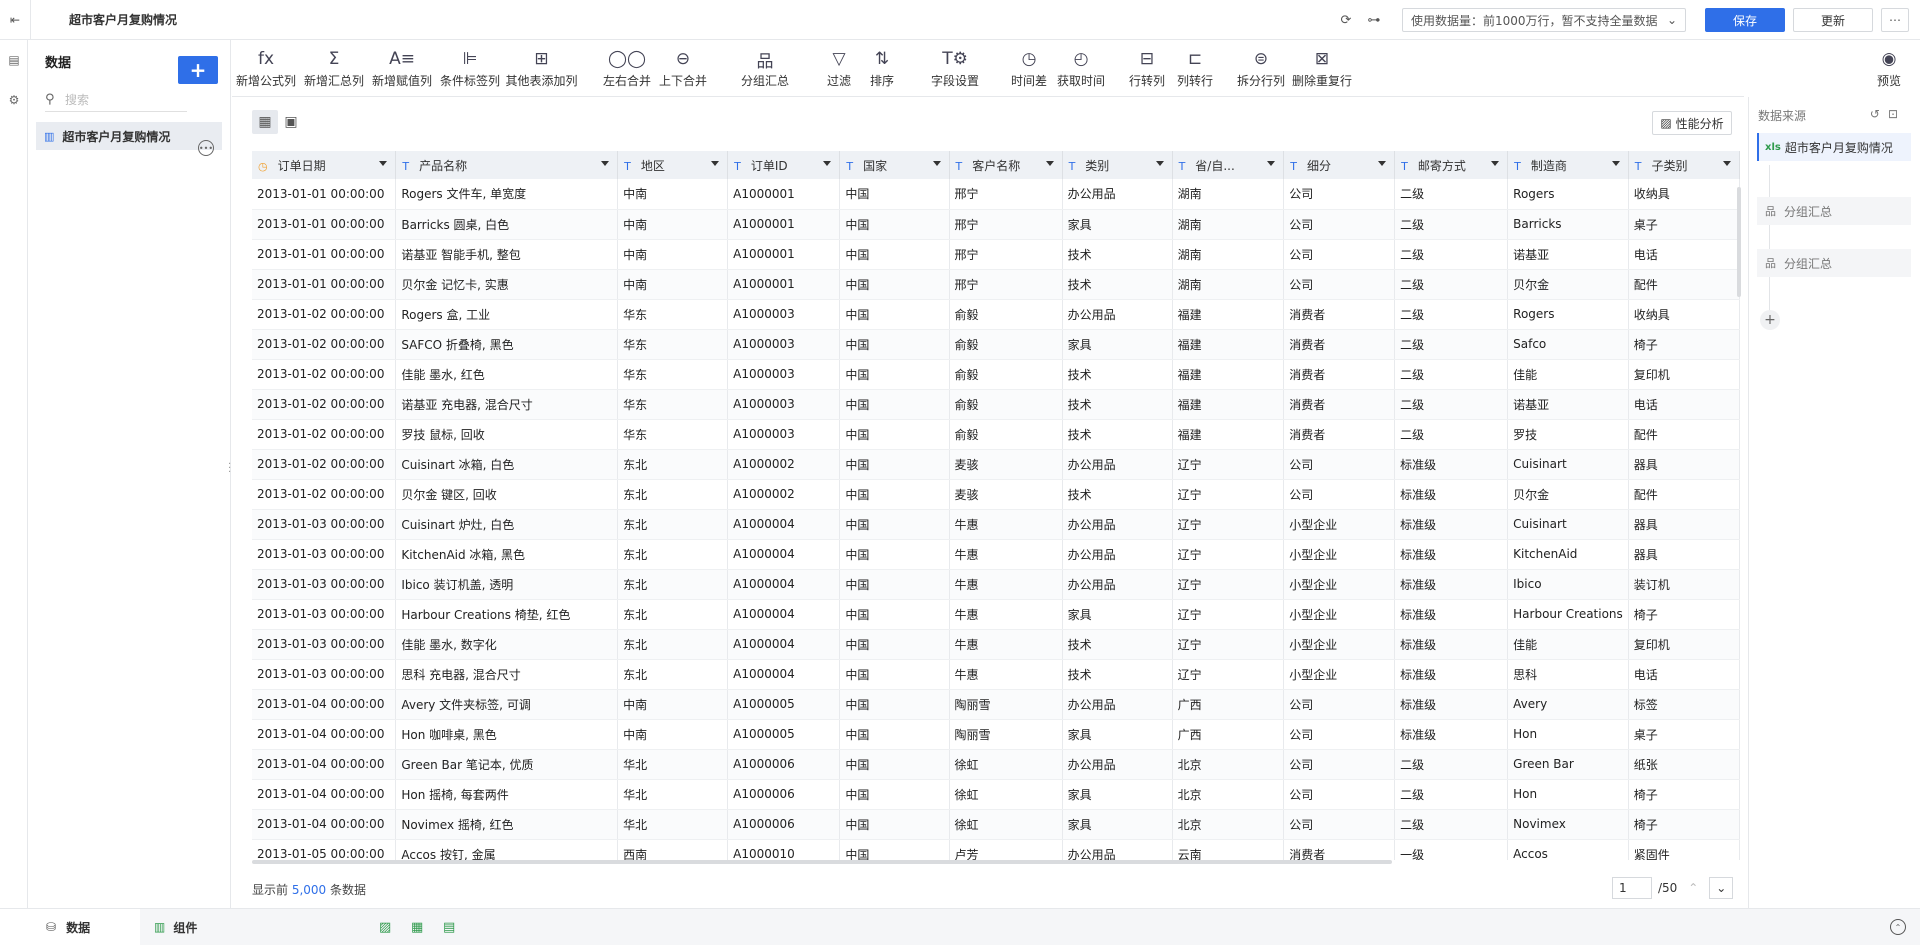  What do you see at coordinates (839, 64) in the screenshot?
I see `tool-8: ▽ 过滤` at bounding box center [839, 64].